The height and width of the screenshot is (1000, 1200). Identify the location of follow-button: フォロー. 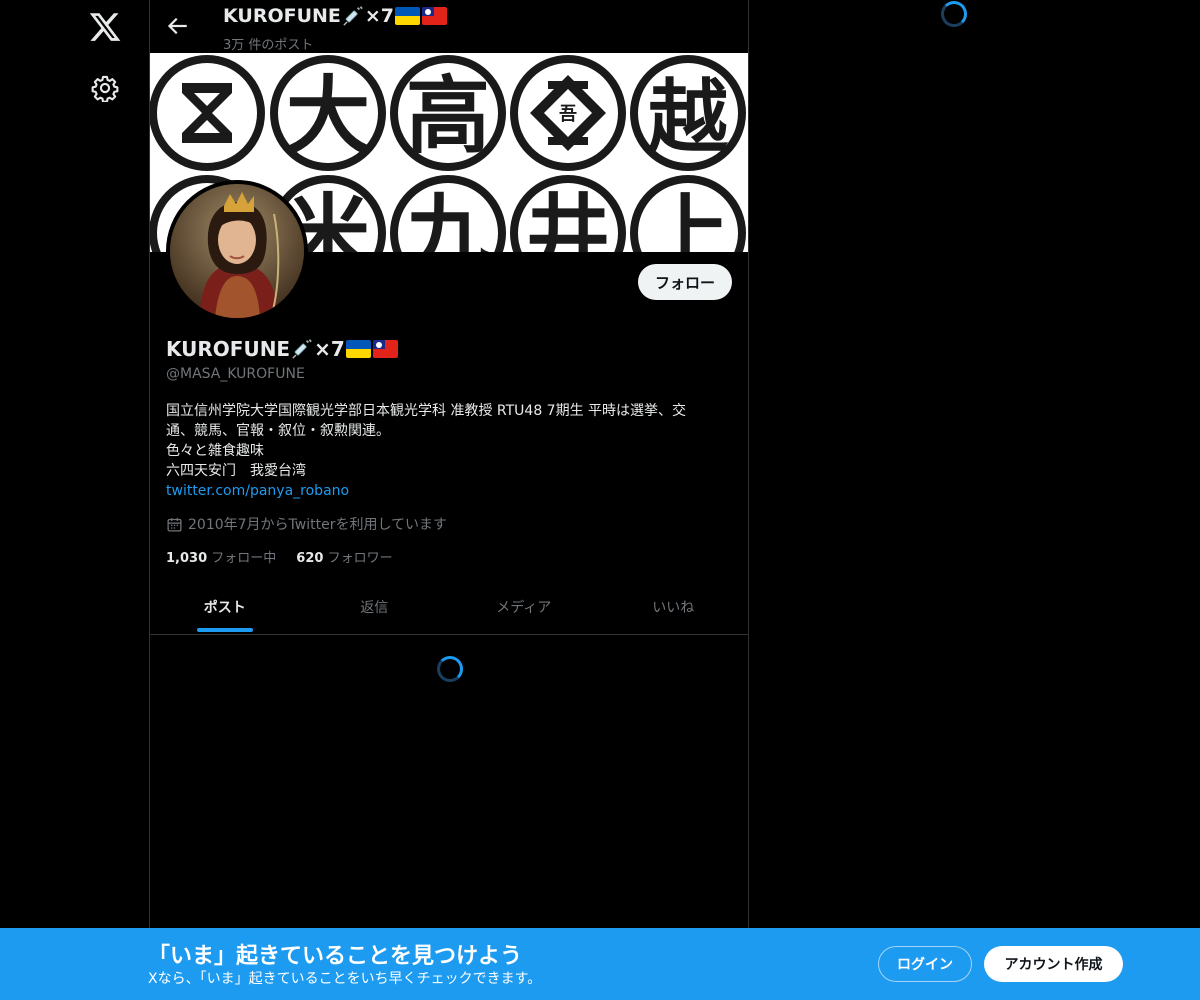
(685, 282).